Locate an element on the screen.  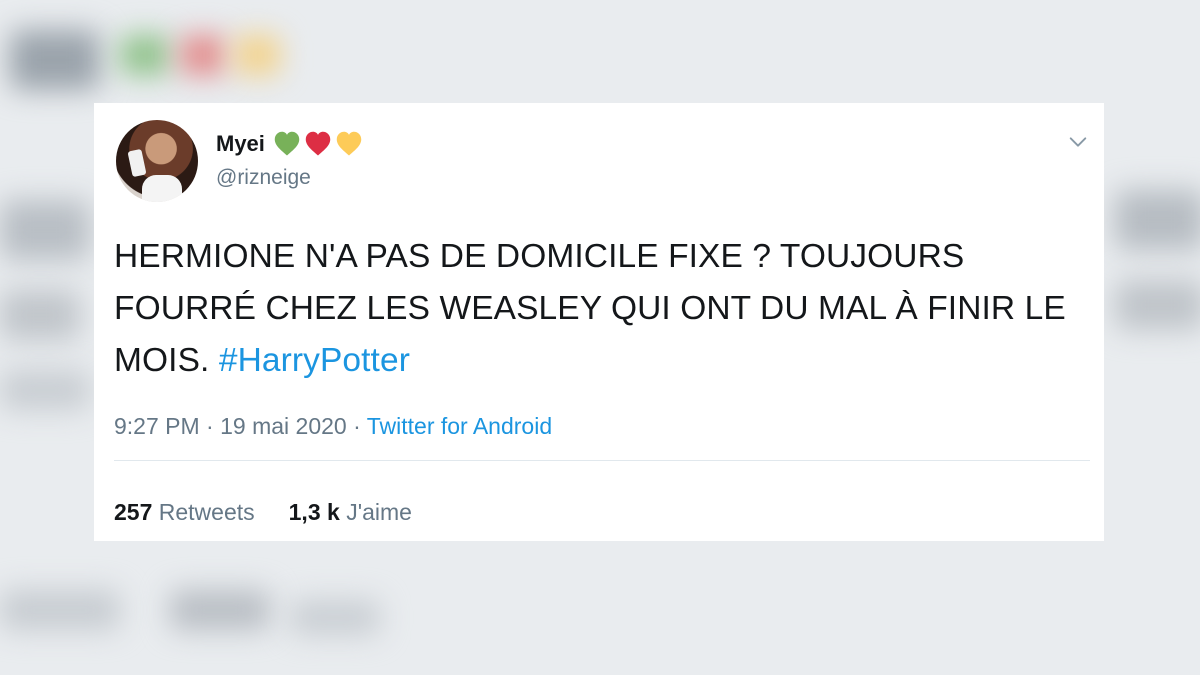
green-heart-icon is located at coordinates (287, 143).